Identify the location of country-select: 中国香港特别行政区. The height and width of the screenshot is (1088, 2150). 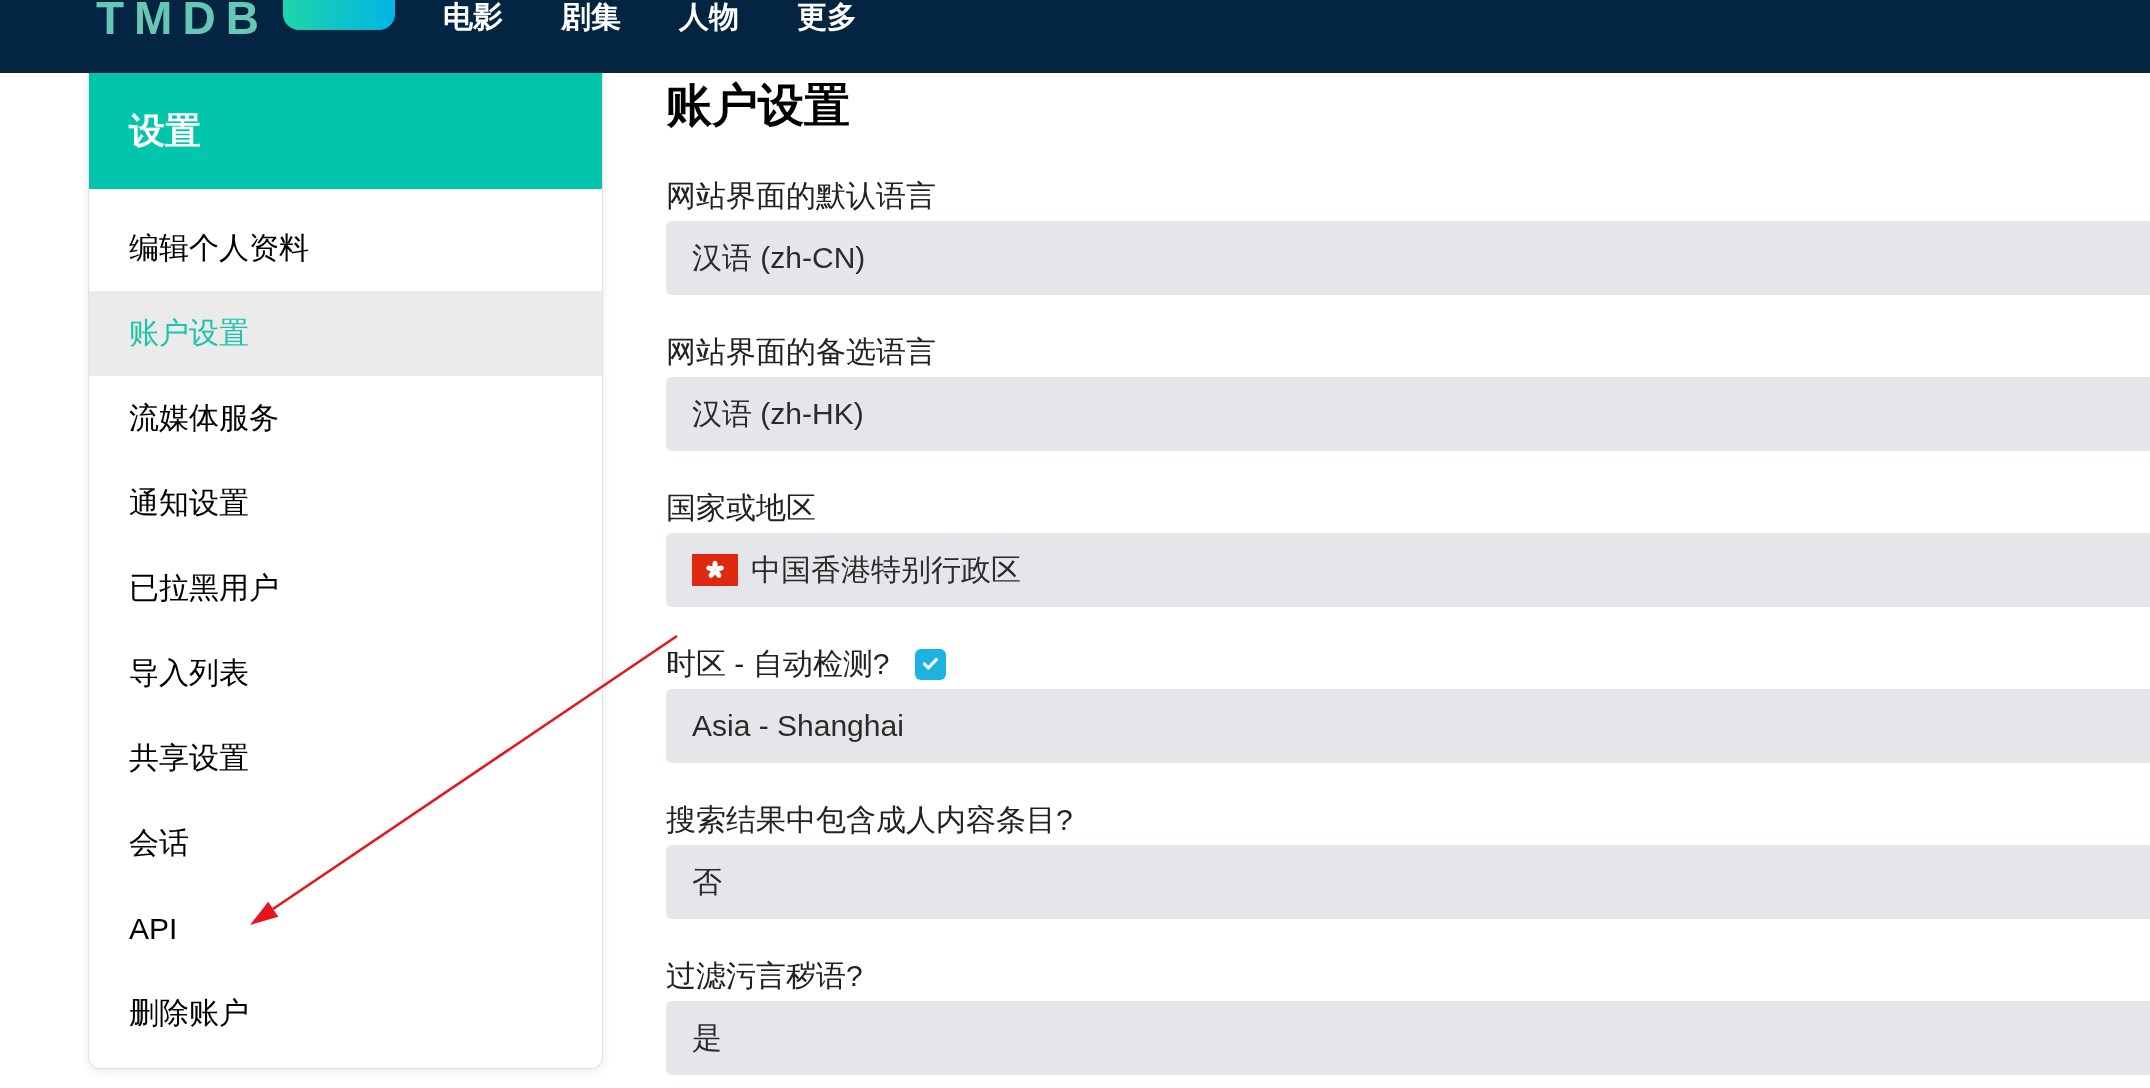
(1408, 570).